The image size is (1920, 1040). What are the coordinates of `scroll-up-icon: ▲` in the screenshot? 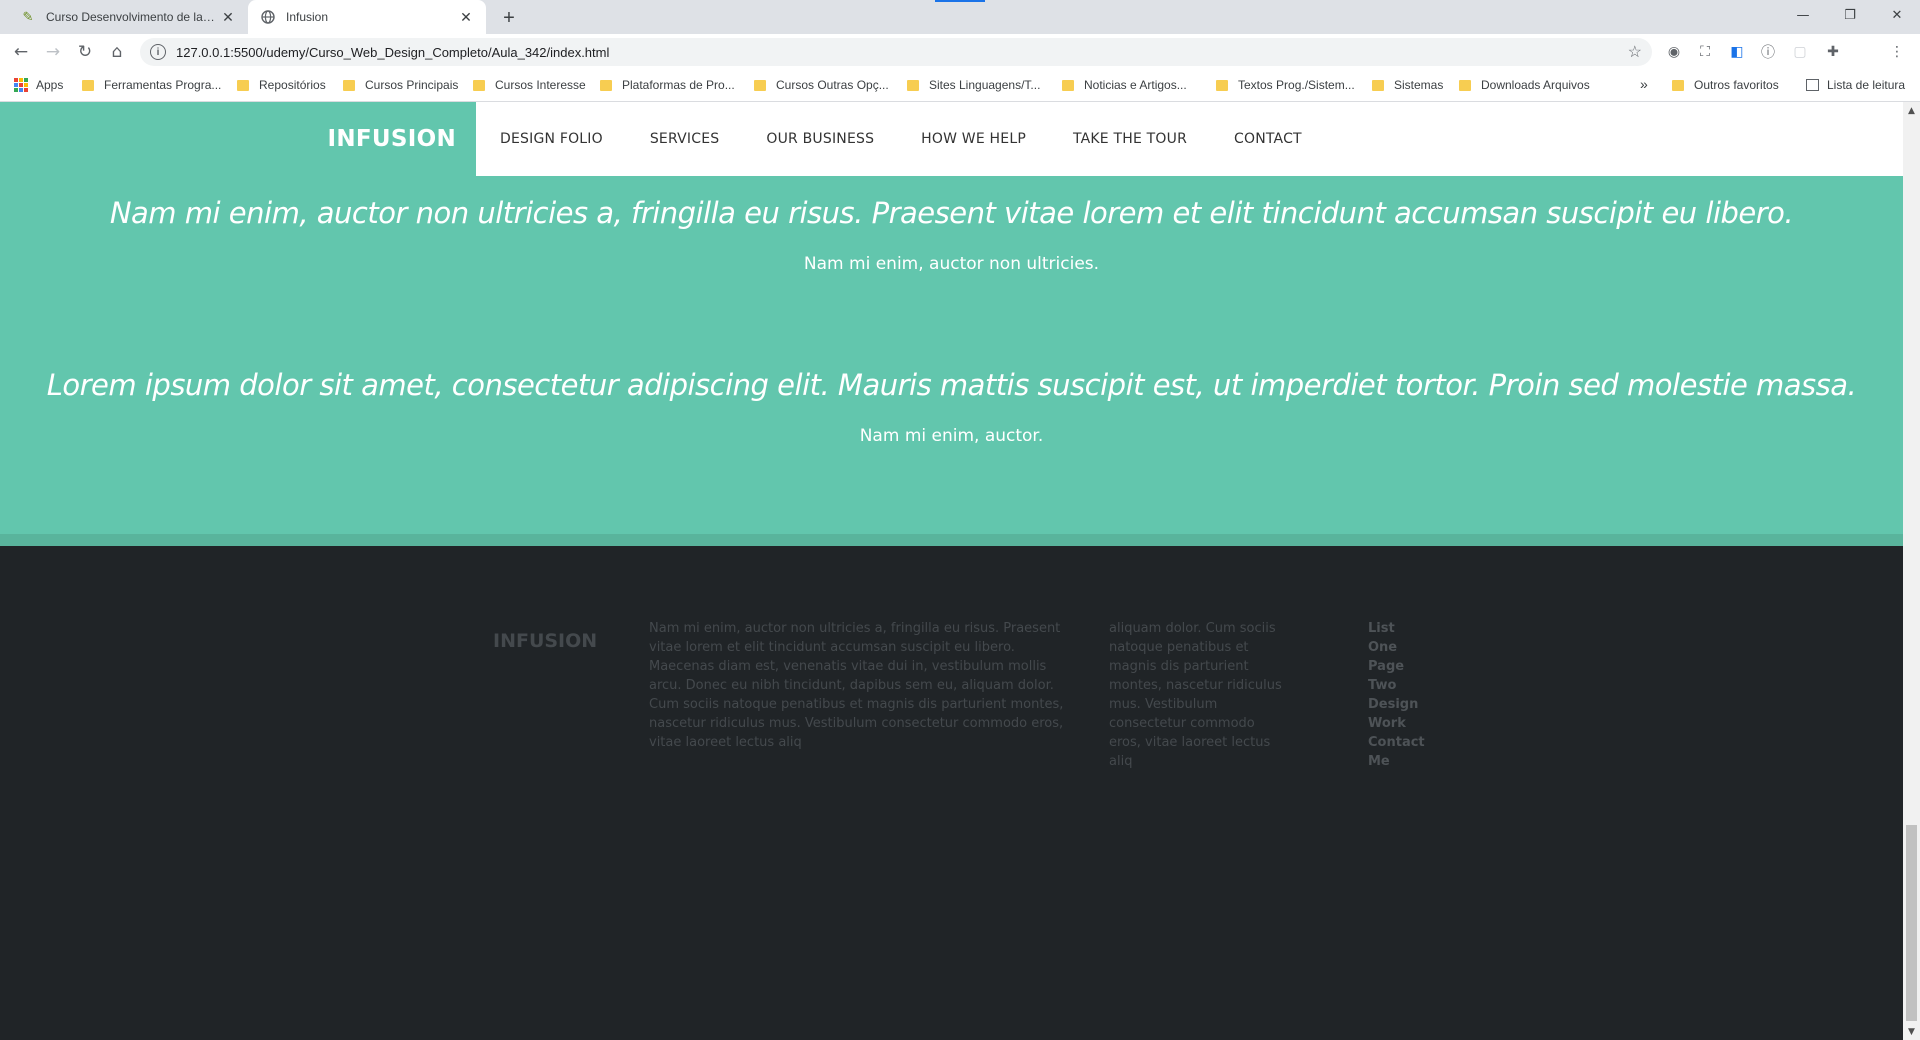 It's located at (1911, 110).